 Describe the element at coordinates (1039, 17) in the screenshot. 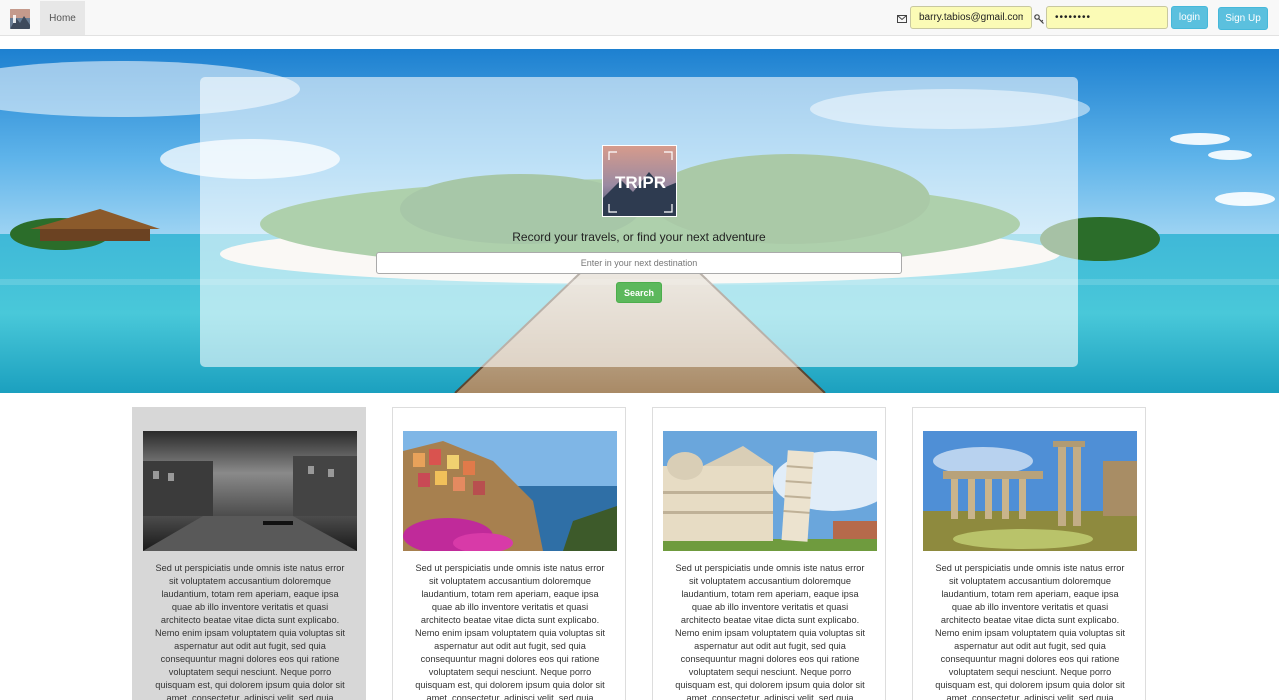

I see `key-icon` at that location.